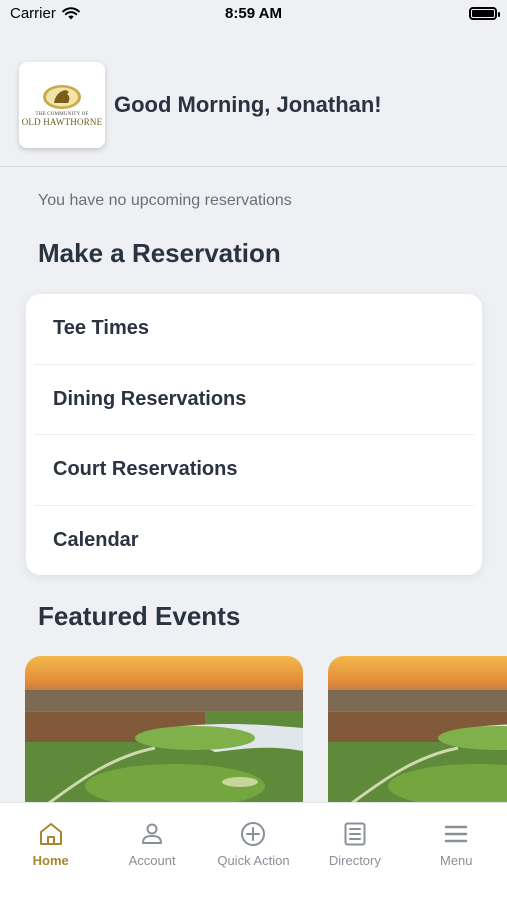 The image size is (507, 900). I want to click on tab-home-label: Home, so click(50, 860).